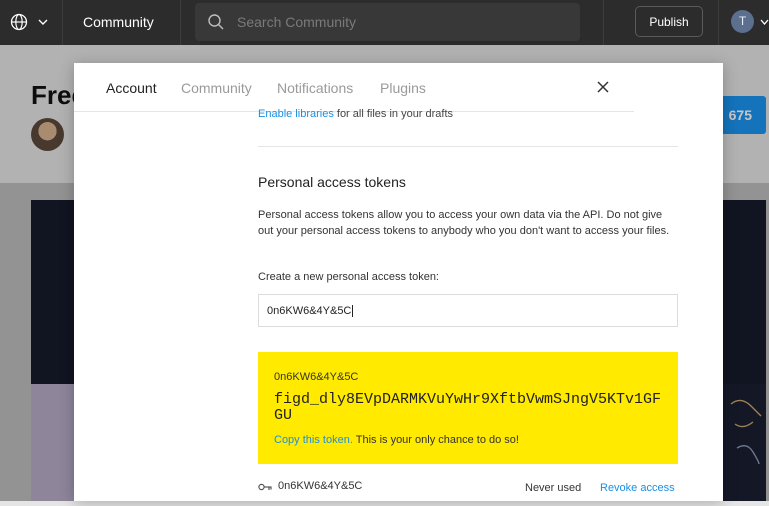 This screenshot has width=769, height=506. What do you see at coordinates (320, 486) in the screenshot?
I see `token-row-name: 0n6KW6&4Y&5C` at bounding box center [320, 486].